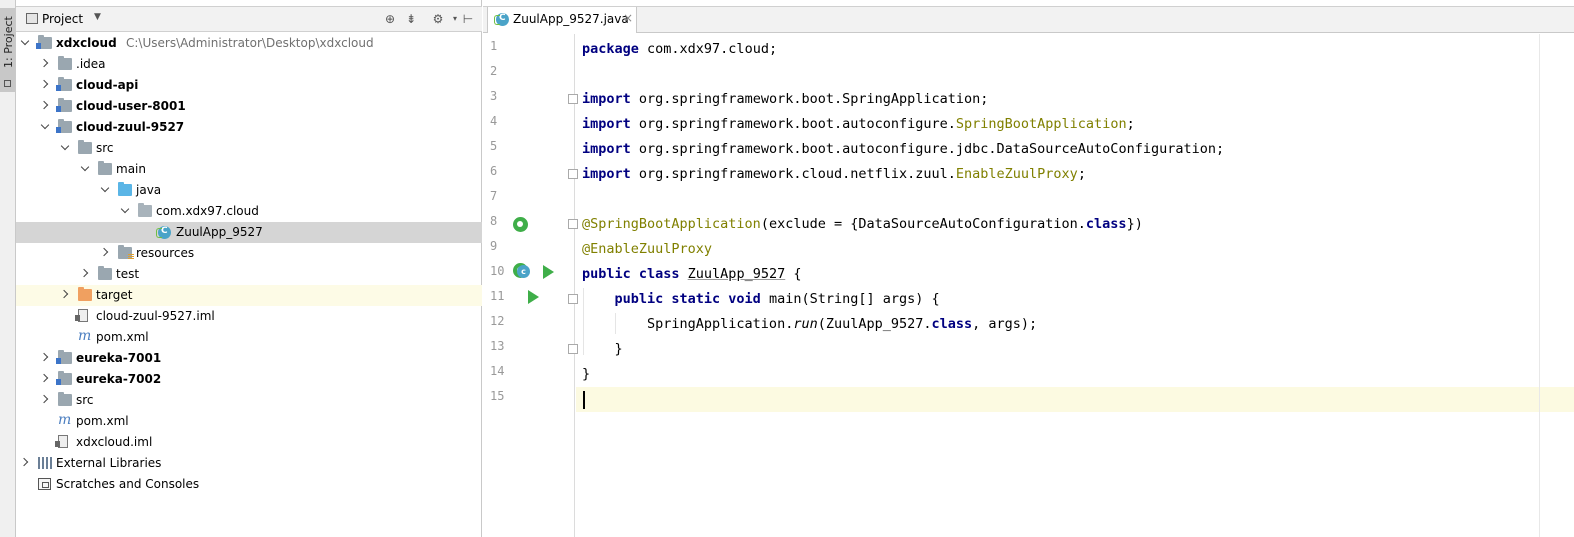 This screenshot has width=1574, height=537. What do you see at coordinates (249, 379) in the screenshot?
I see `tree-item: eureka-7002` at bounding box center [249, 379].